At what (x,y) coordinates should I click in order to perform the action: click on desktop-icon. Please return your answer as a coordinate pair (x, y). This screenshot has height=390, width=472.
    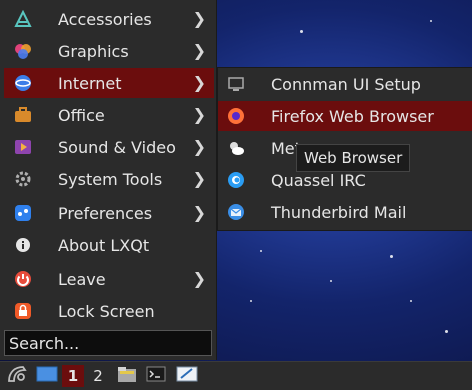
    Looking at the image, I should click on (47, 376).